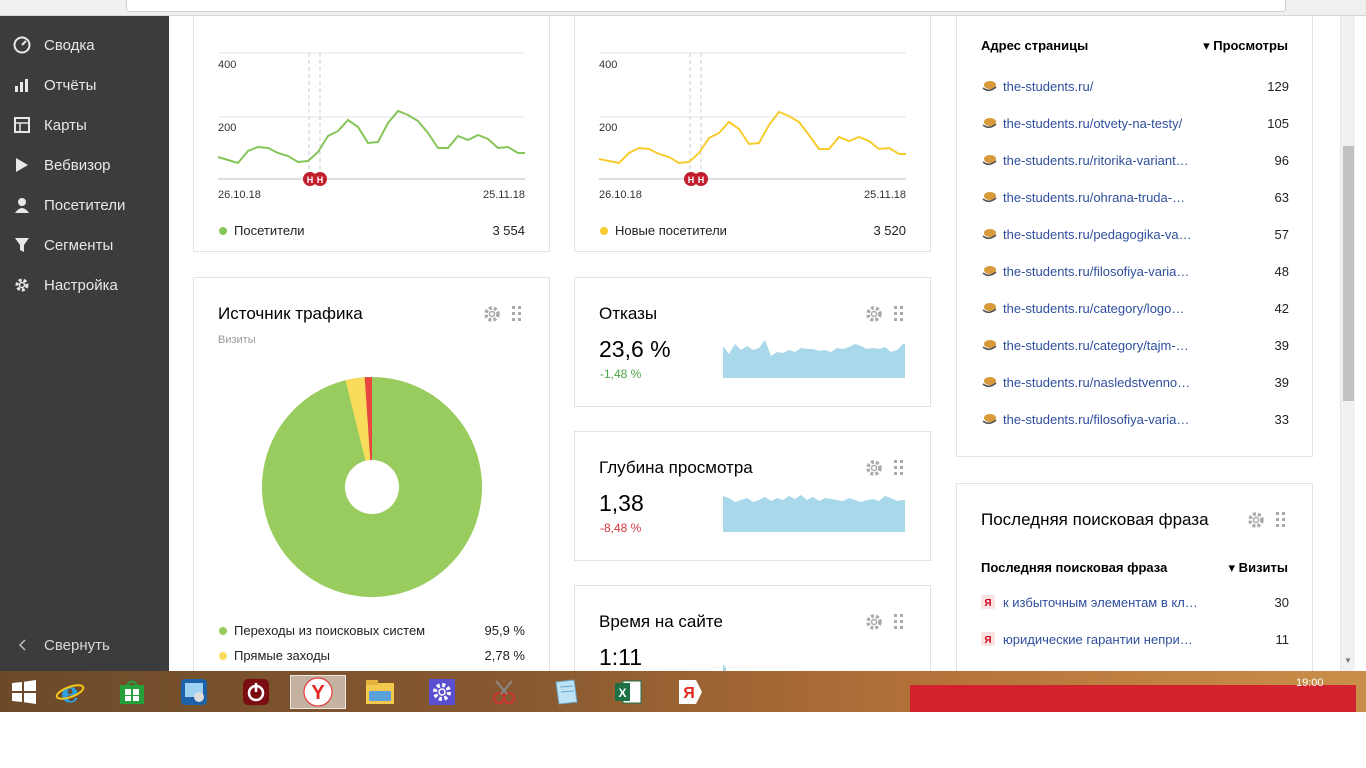 This screenshot has height=768, width=1366. Describe the element at coordinates (24, 692) in the screenshot. I see `windows-start-icon` at that location.